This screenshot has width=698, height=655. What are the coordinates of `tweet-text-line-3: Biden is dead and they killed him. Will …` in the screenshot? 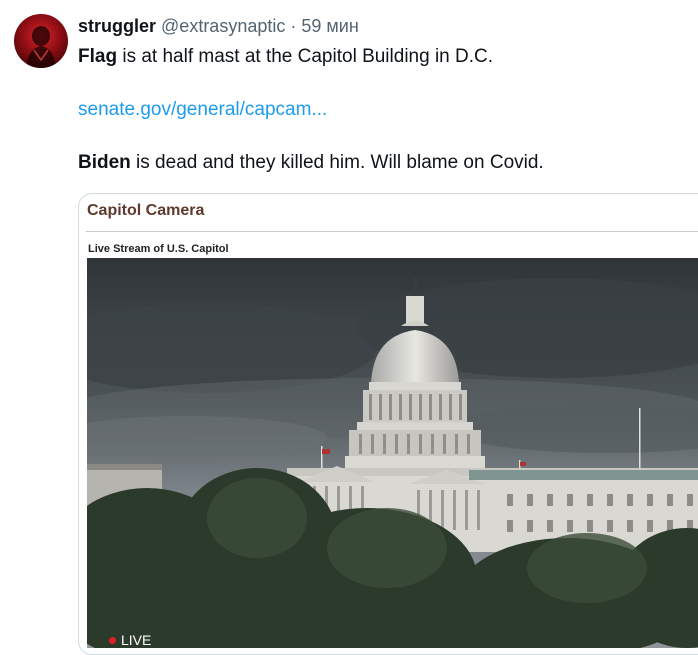 It's located at (311, 163).